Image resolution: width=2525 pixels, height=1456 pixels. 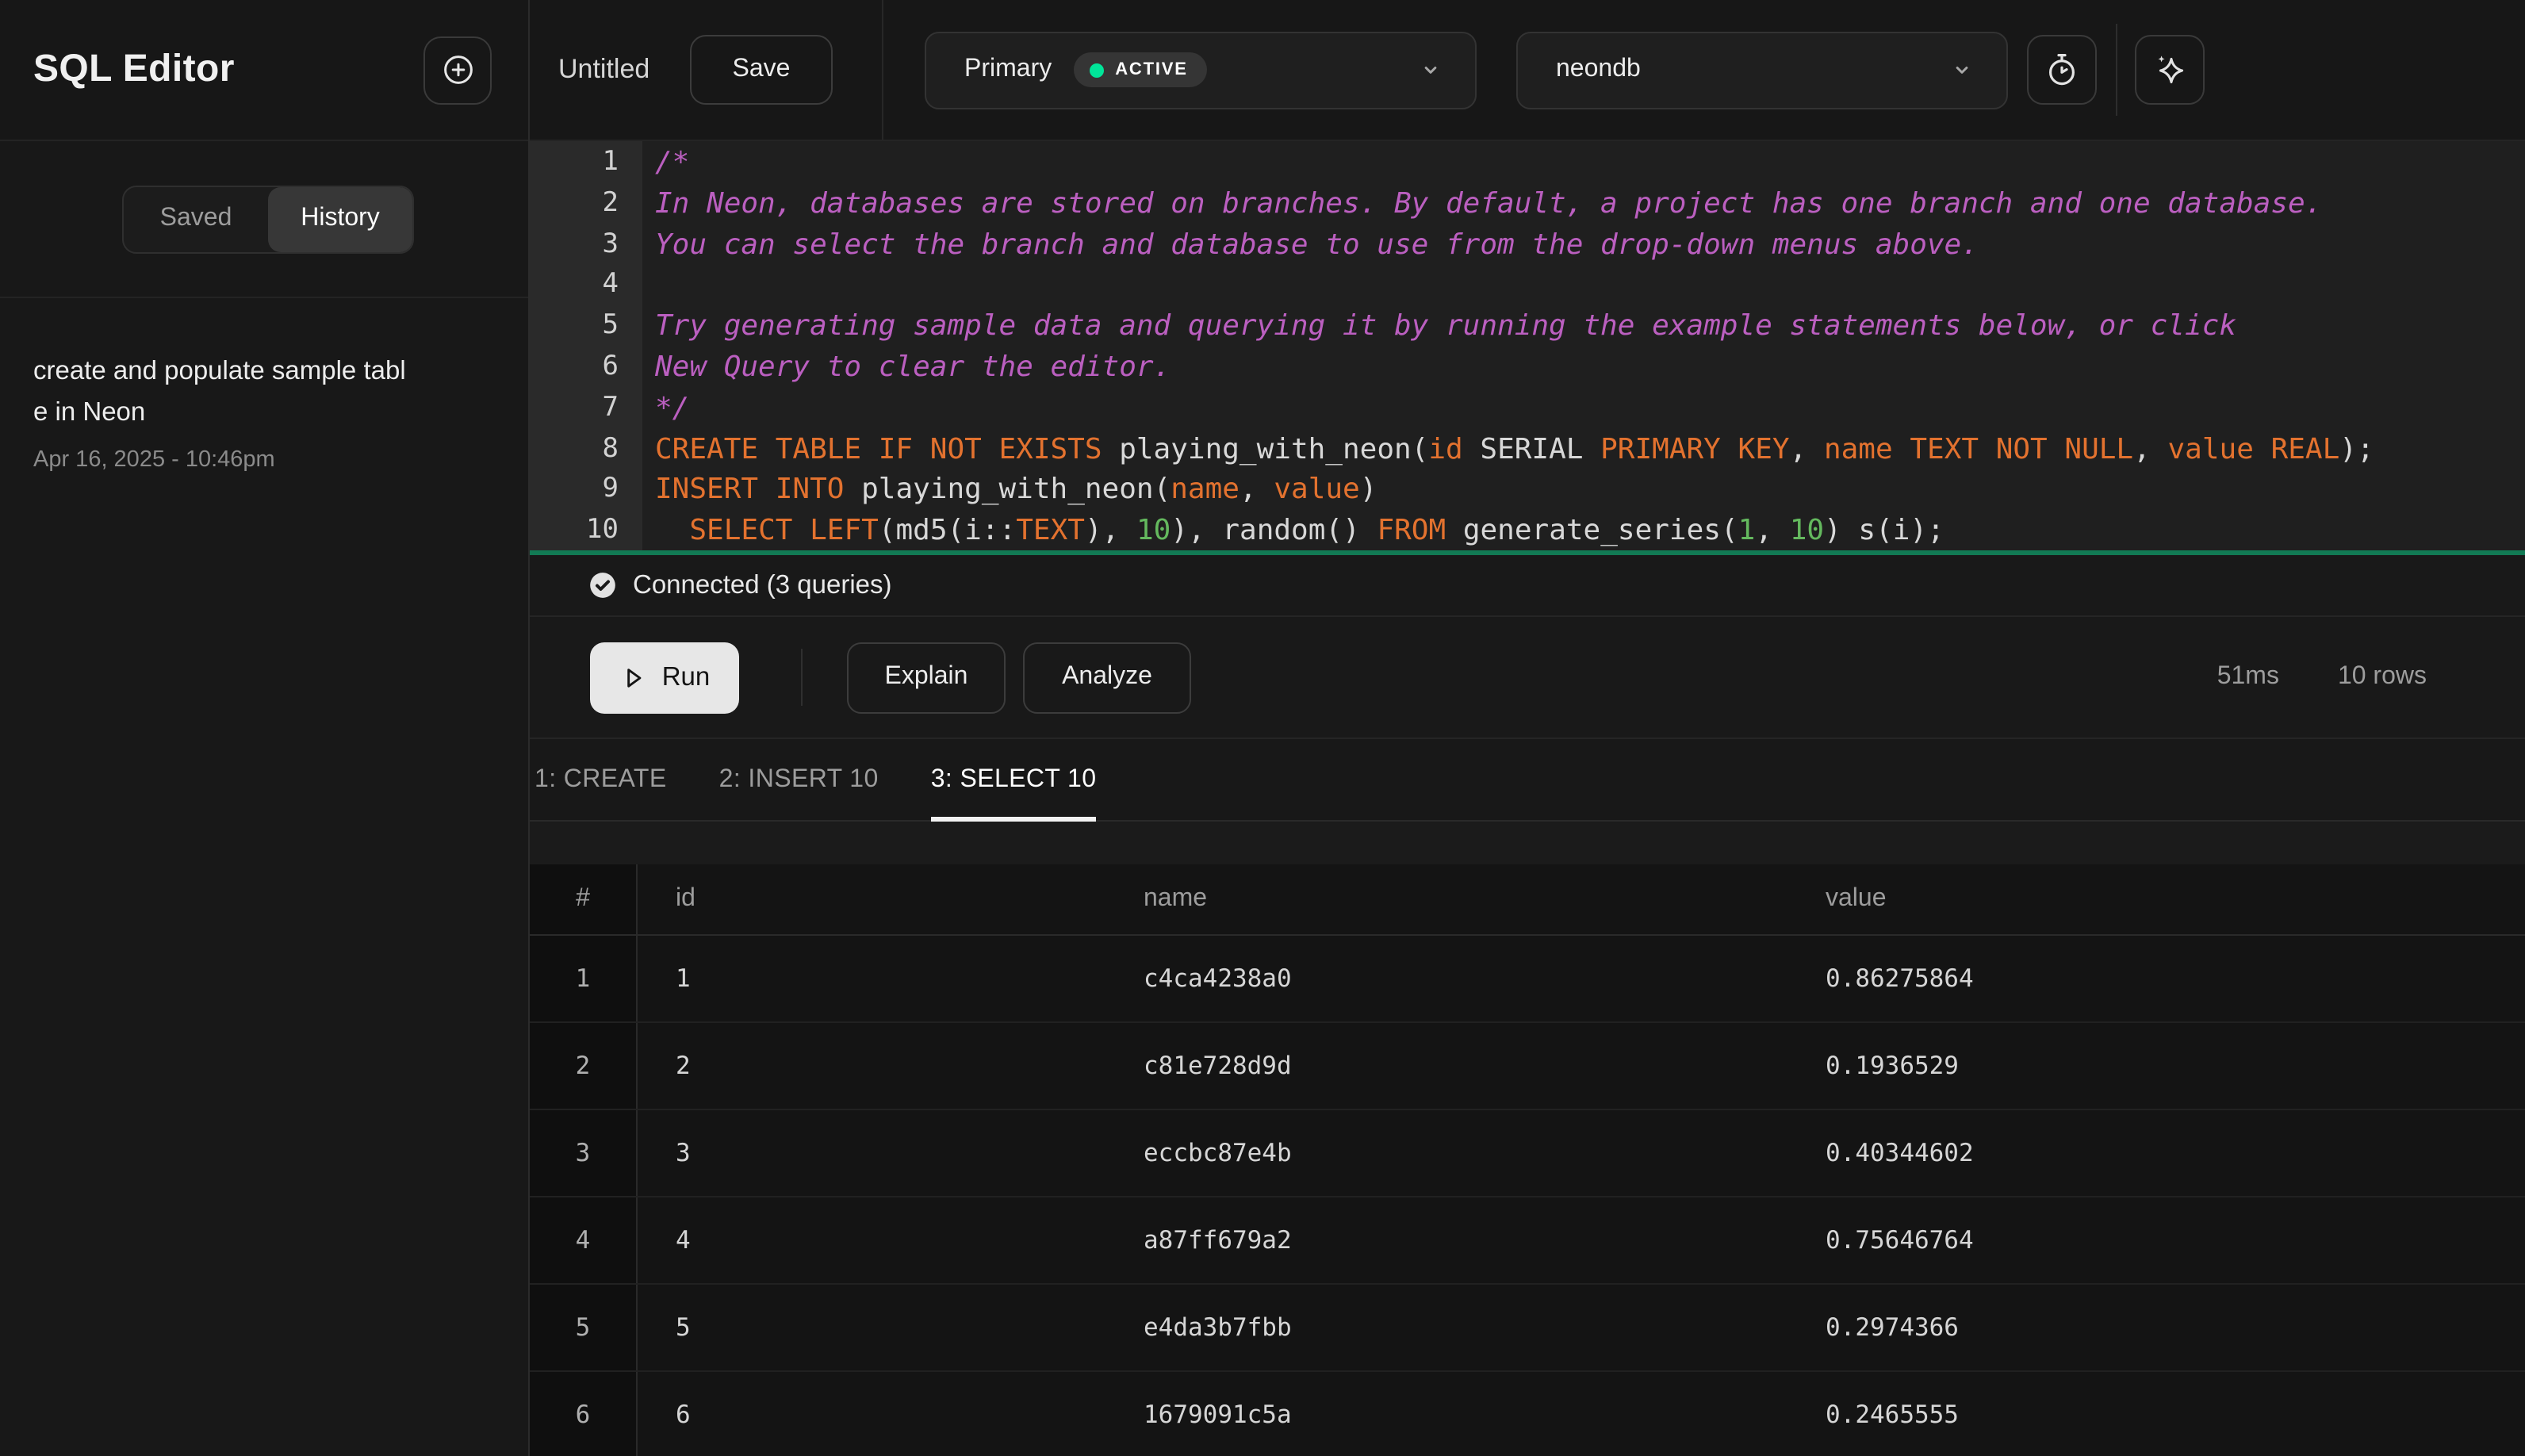 What do you see at coordinates (610, 244) in the screenshot?
I see `line-number: 3` at bounding box center [610, 244].